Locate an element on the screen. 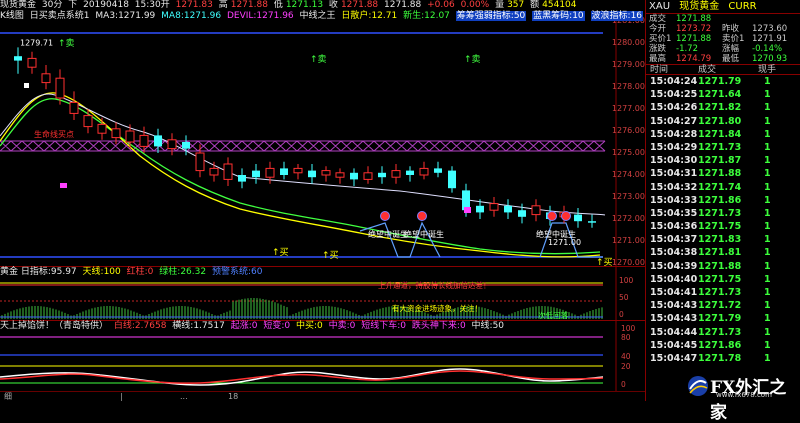 This screenshot has width=800, height=423. quote-label-2: 涨幅 is located at coordinates (731, 49).